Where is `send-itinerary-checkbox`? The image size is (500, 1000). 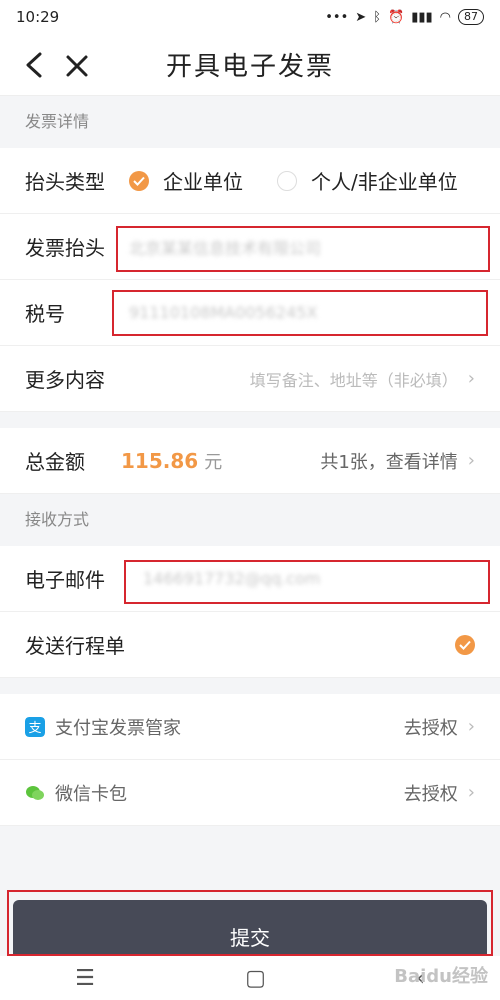 send-itinerary-checkbox is located at coordinates (465, 644).